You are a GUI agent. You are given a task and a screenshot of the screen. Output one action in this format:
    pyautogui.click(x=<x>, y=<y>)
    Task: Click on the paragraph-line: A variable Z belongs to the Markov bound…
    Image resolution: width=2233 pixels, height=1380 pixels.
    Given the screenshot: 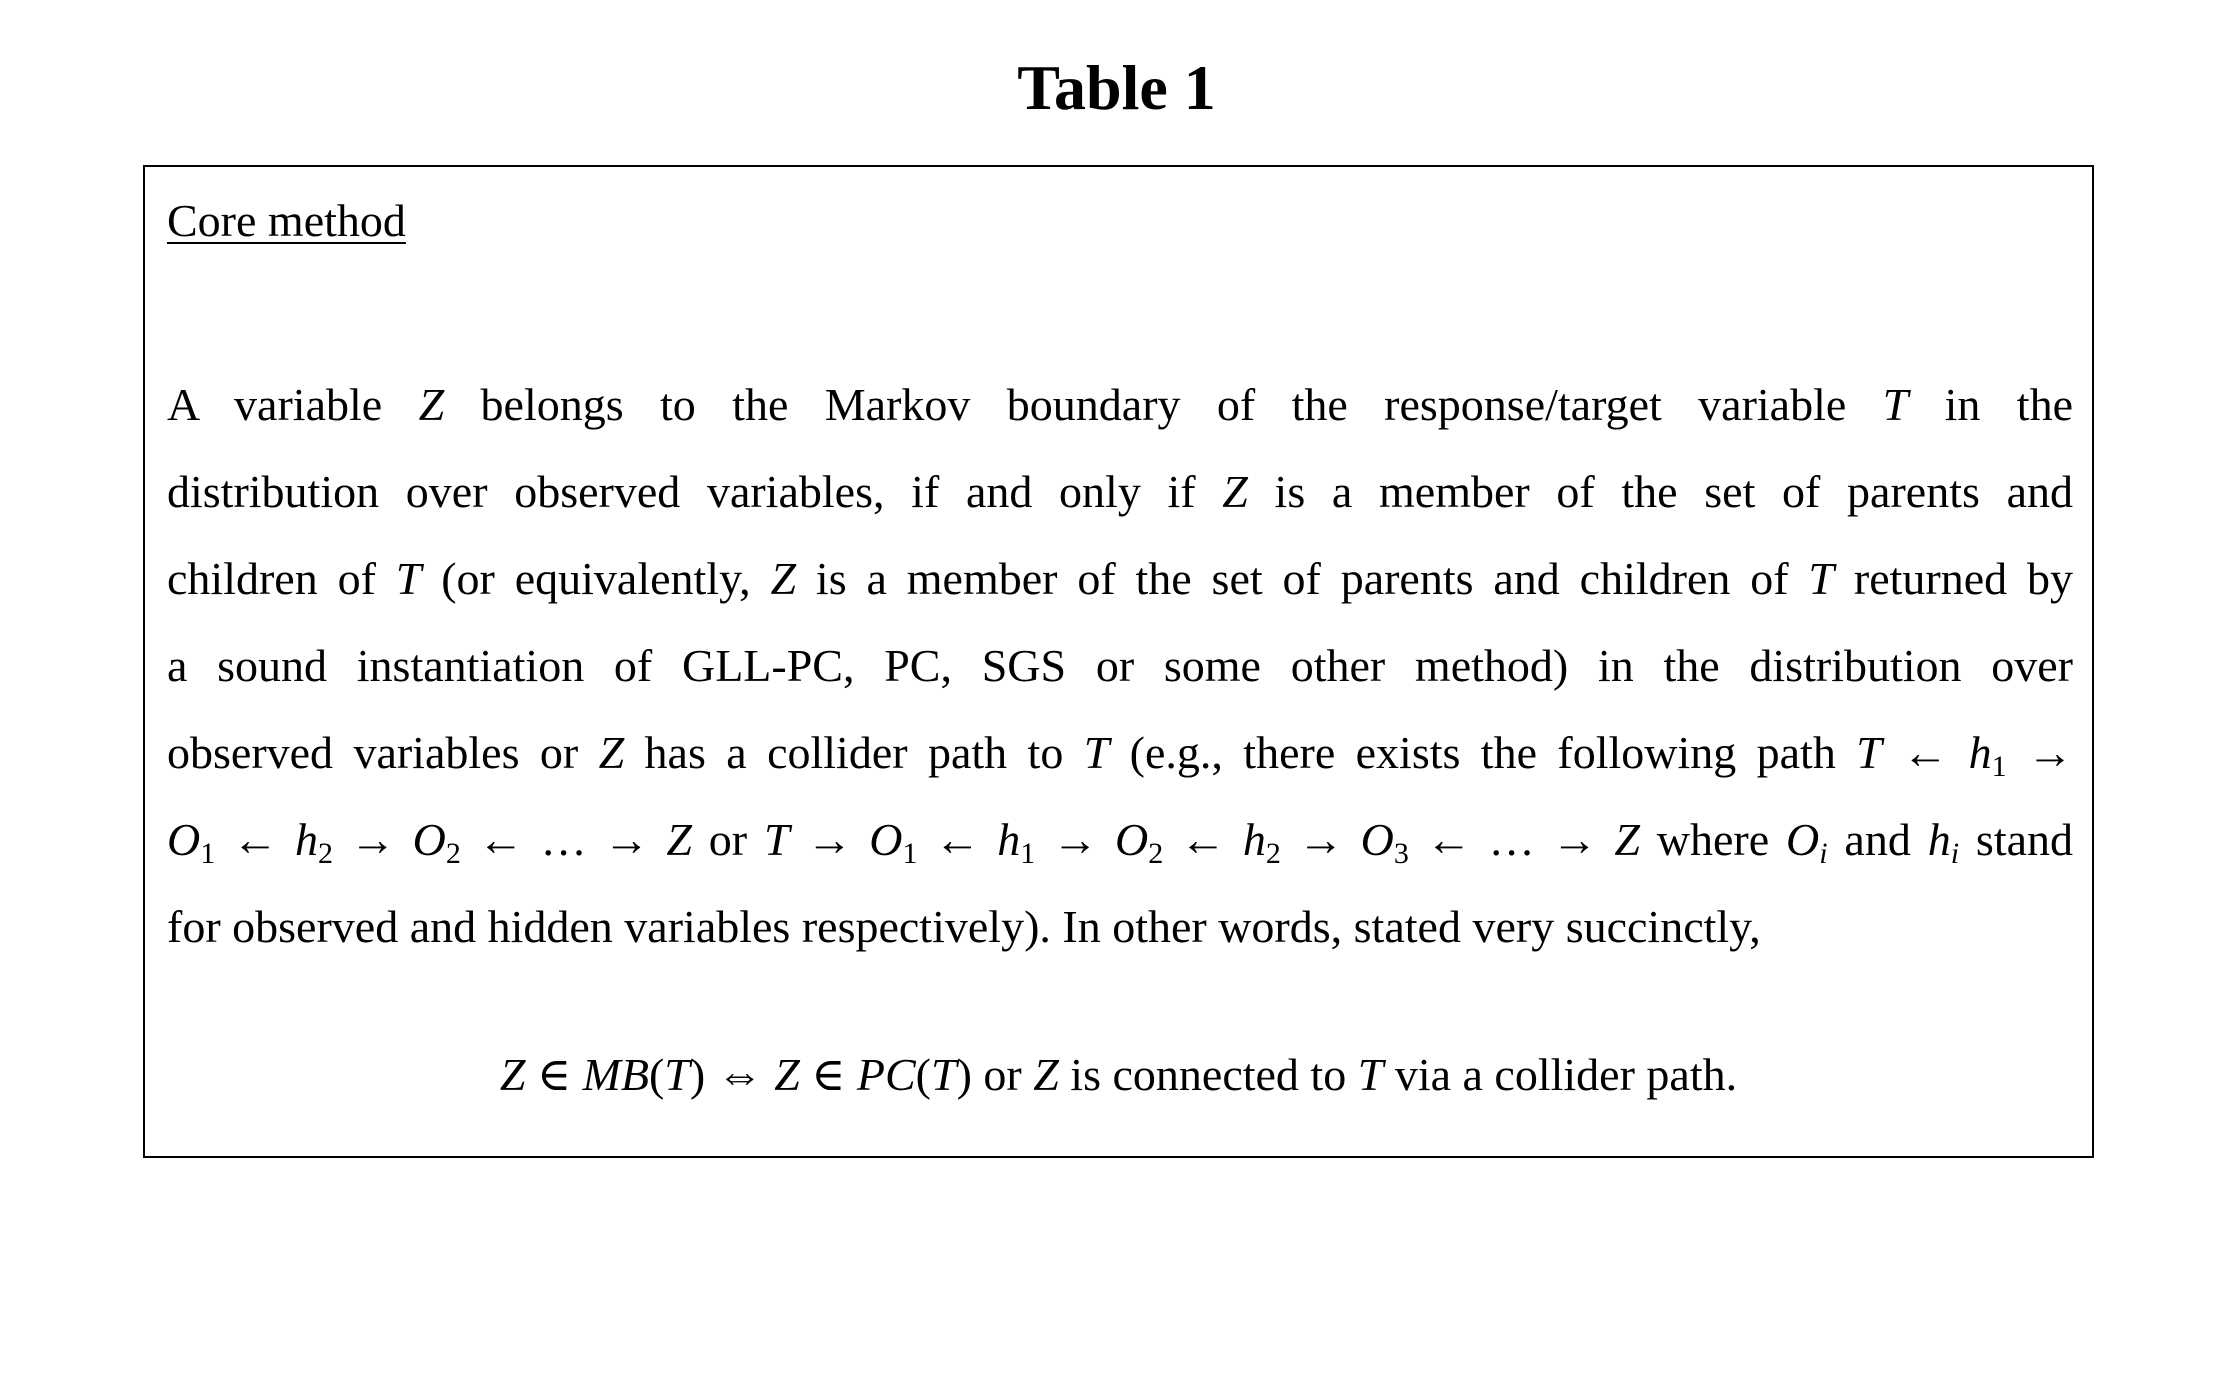 What is the action you would take?
    pyautogui.click(x=1120, y=404)
    